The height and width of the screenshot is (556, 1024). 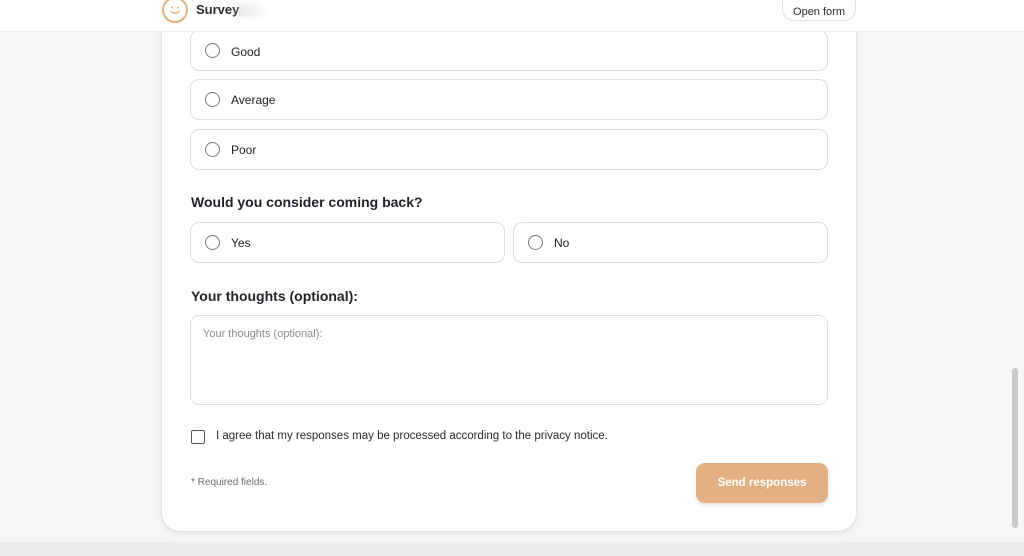 I want to click on option-label: Poor, so click(x=244, y=150).